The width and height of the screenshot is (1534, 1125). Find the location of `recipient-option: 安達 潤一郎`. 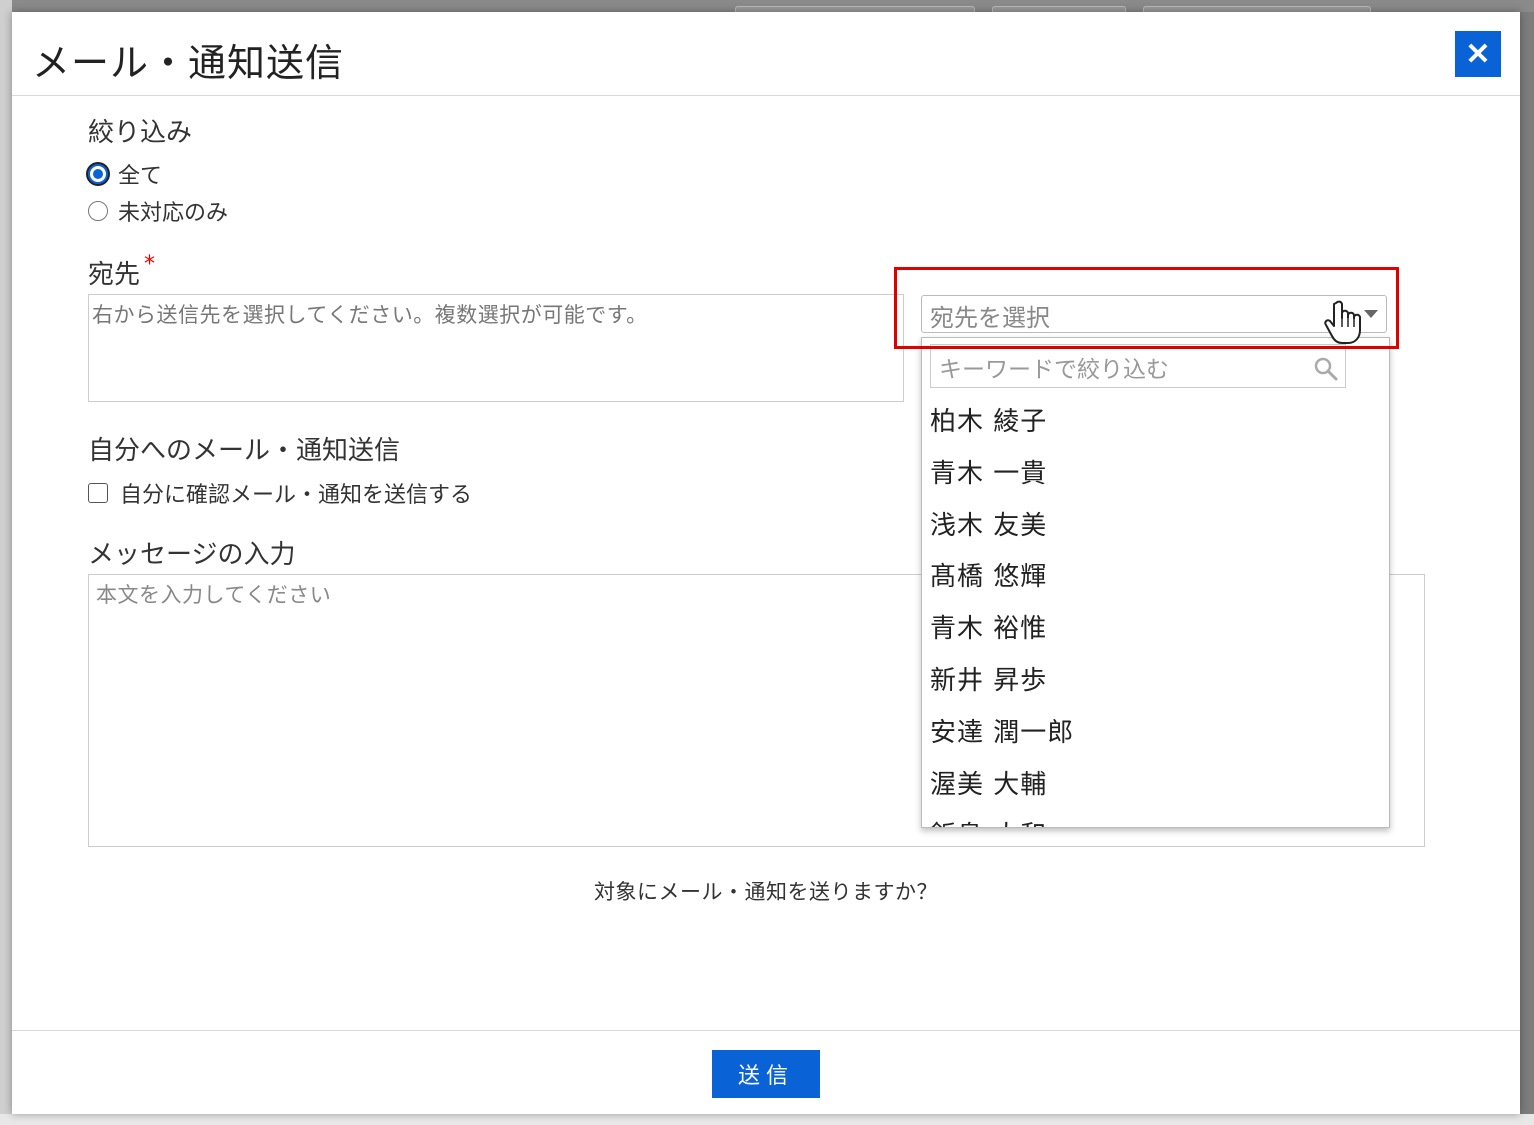

recipient-option: 安達 潤一郎 is located at coordinates (1155, 733).